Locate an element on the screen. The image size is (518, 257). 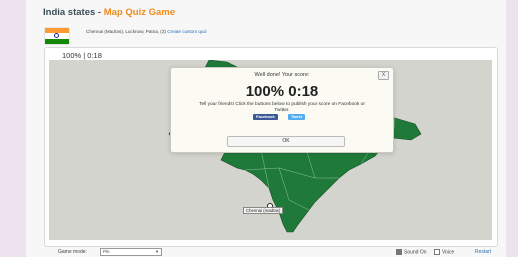
voice-checkbox is located at coordinates (437, 252).